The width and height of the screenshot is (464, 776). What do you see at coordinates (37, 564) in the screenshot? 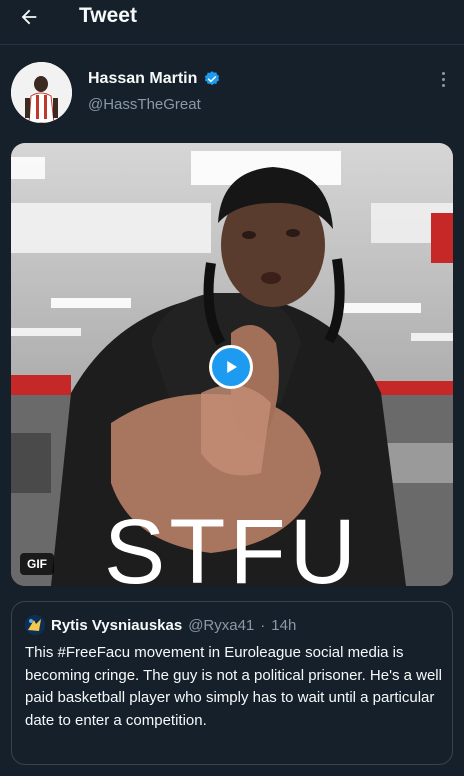
I see `gif-badge: GIF` at bounding box center [37, 564].